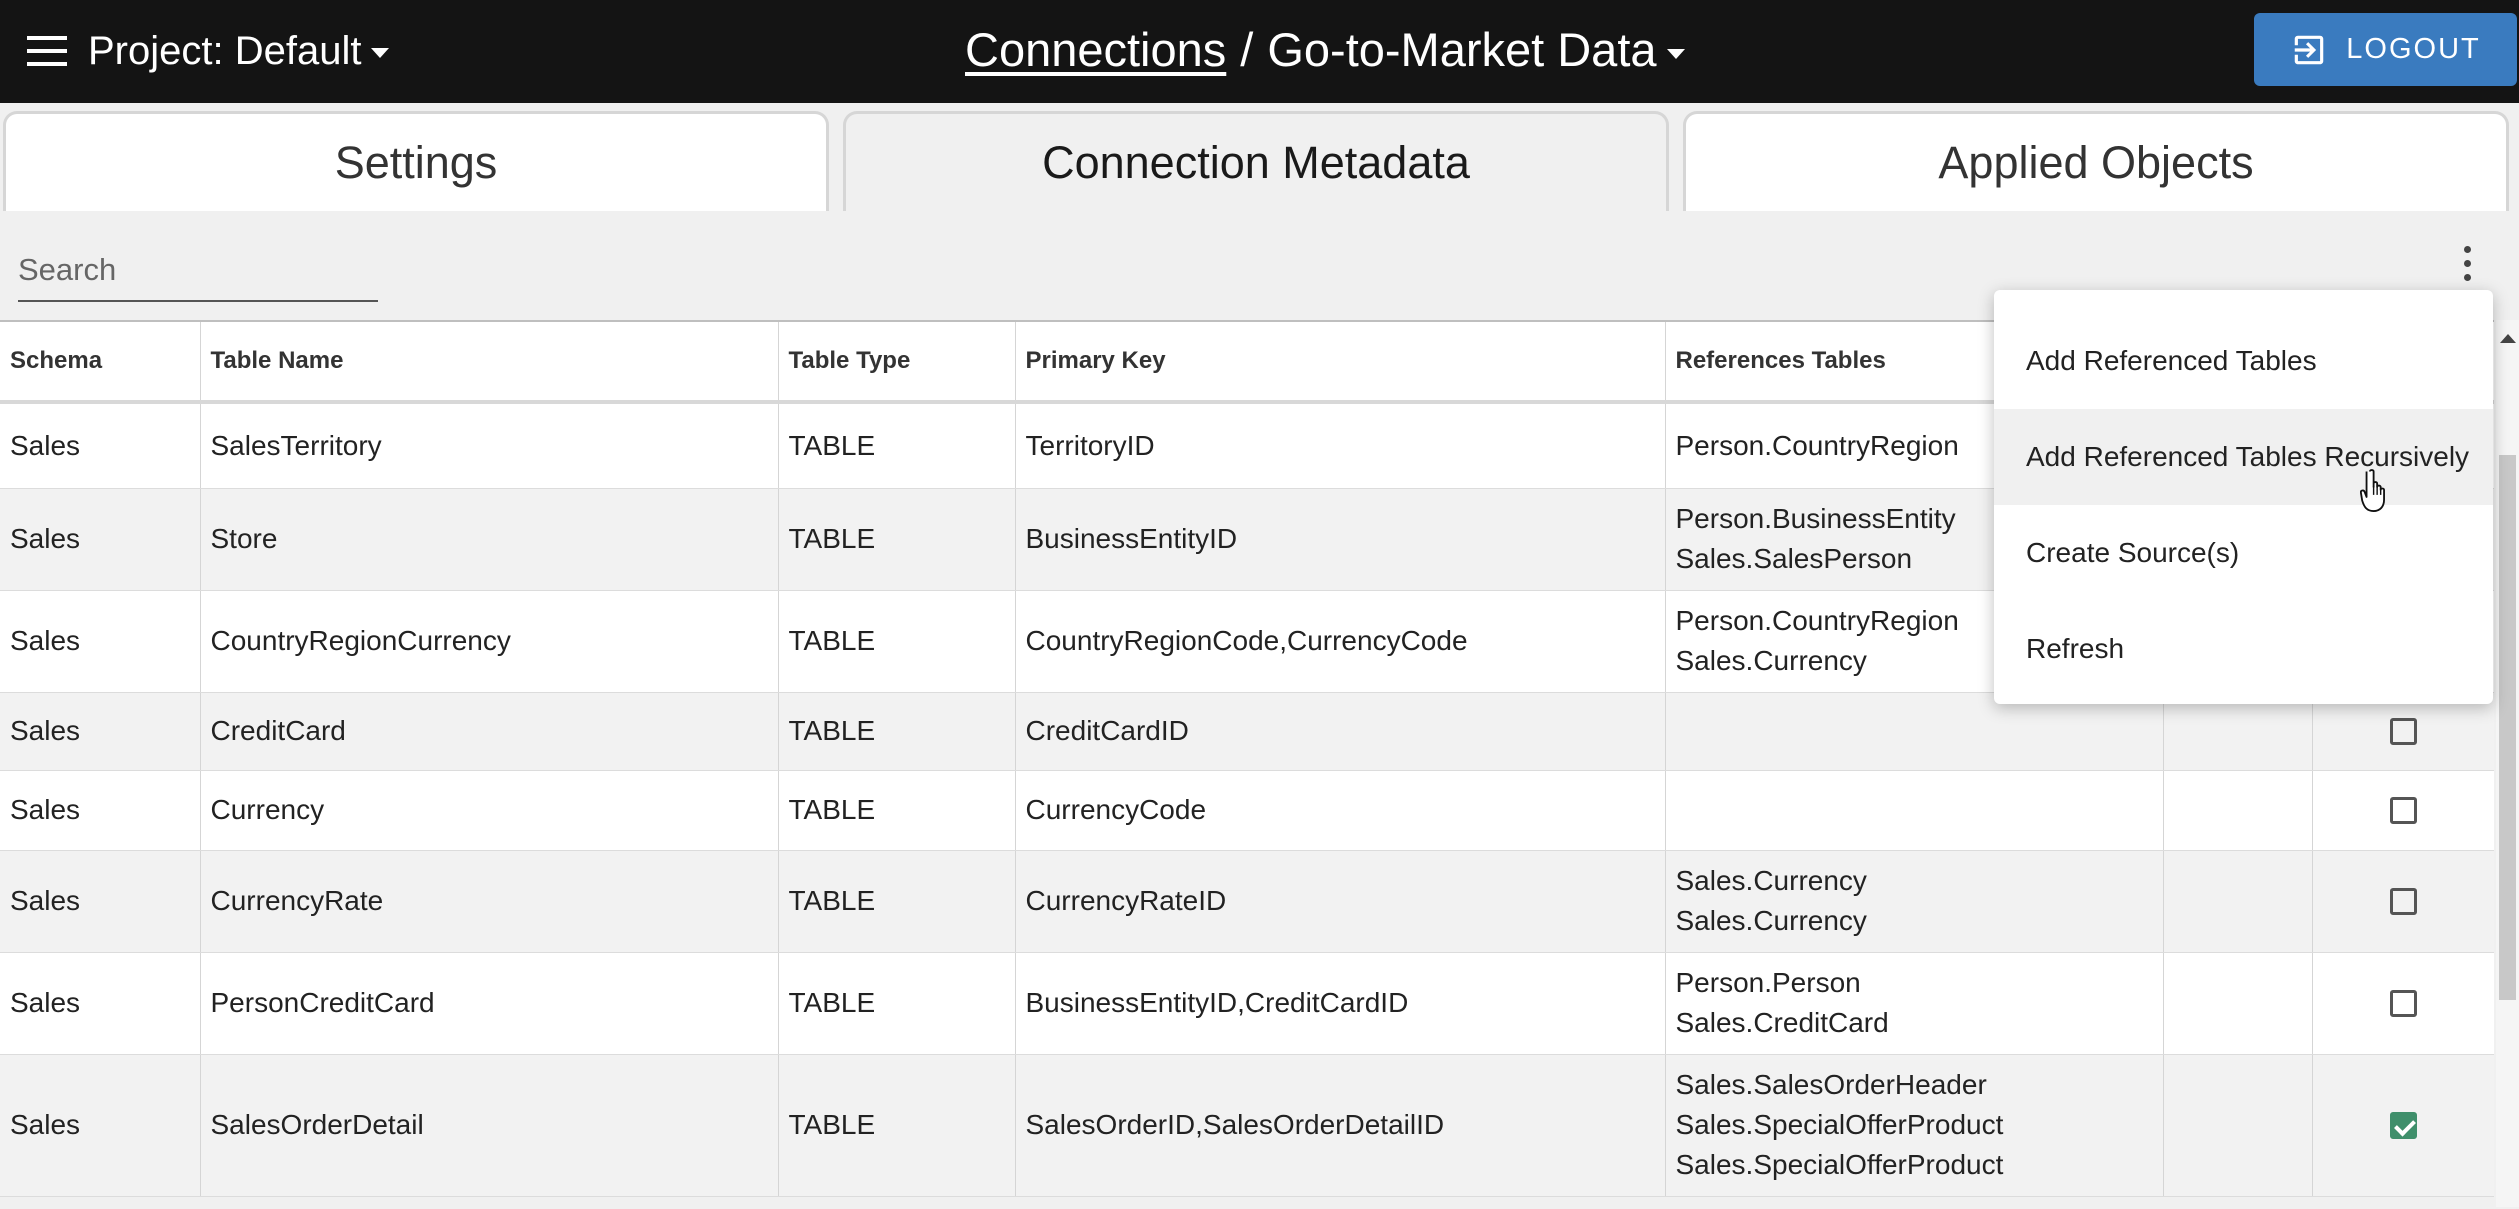 The height and width of the screenshot is (1209, 2519). I want to click on menu-item-label: Create Source(s), so click(2133, 552).